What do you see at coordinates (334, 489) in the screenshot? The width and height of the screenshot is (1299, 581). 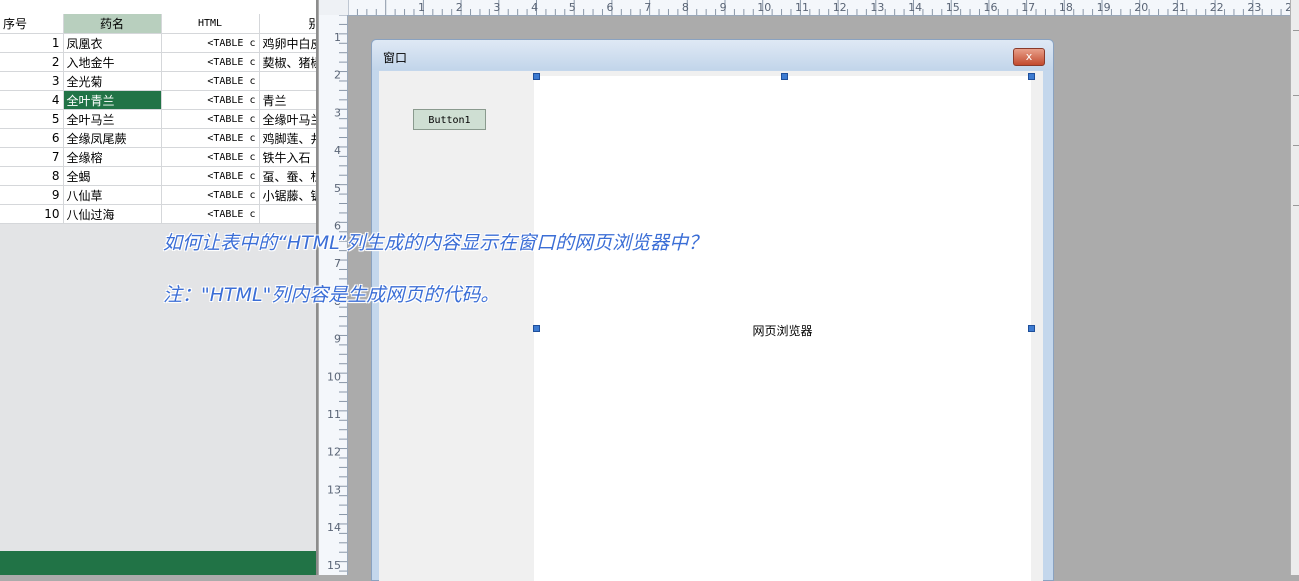 I see `ruler-left-number: 13` at bounding box center [334, 489].